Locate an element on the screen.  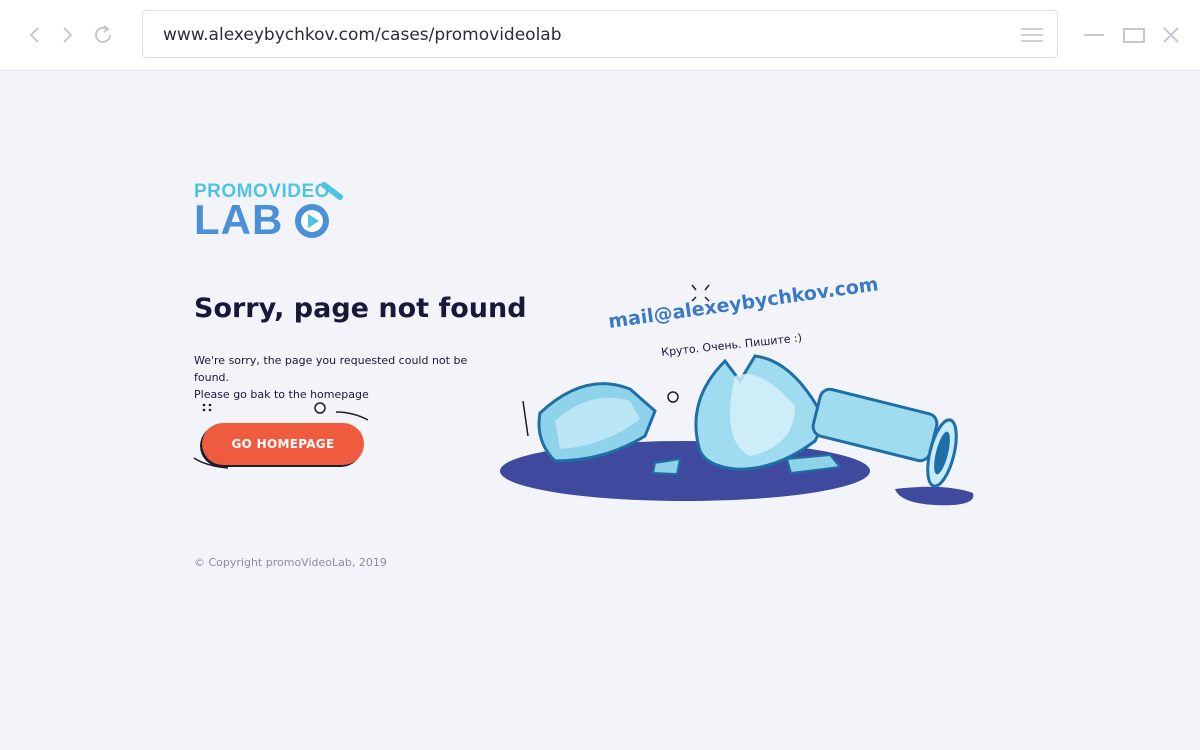
close-button is located at coordinates (1171, 35).